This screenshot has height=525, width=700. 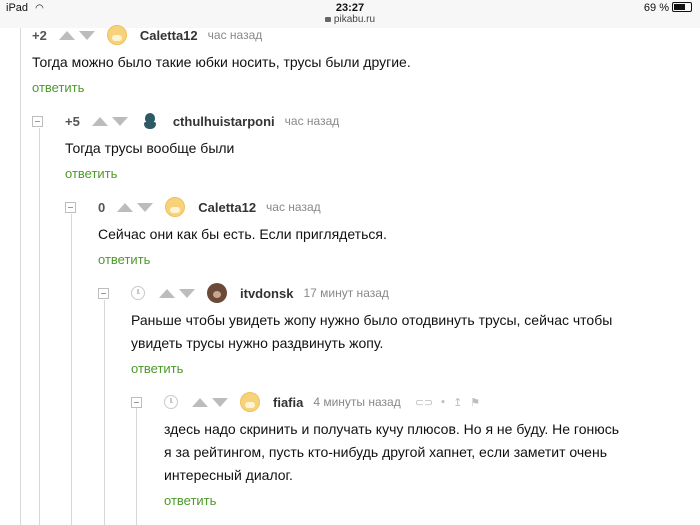 What do you see at coordinates (224, 121) in the screenshot?
I see `comment-author: cthulhuistarponi` at bounding box center [224, 121].